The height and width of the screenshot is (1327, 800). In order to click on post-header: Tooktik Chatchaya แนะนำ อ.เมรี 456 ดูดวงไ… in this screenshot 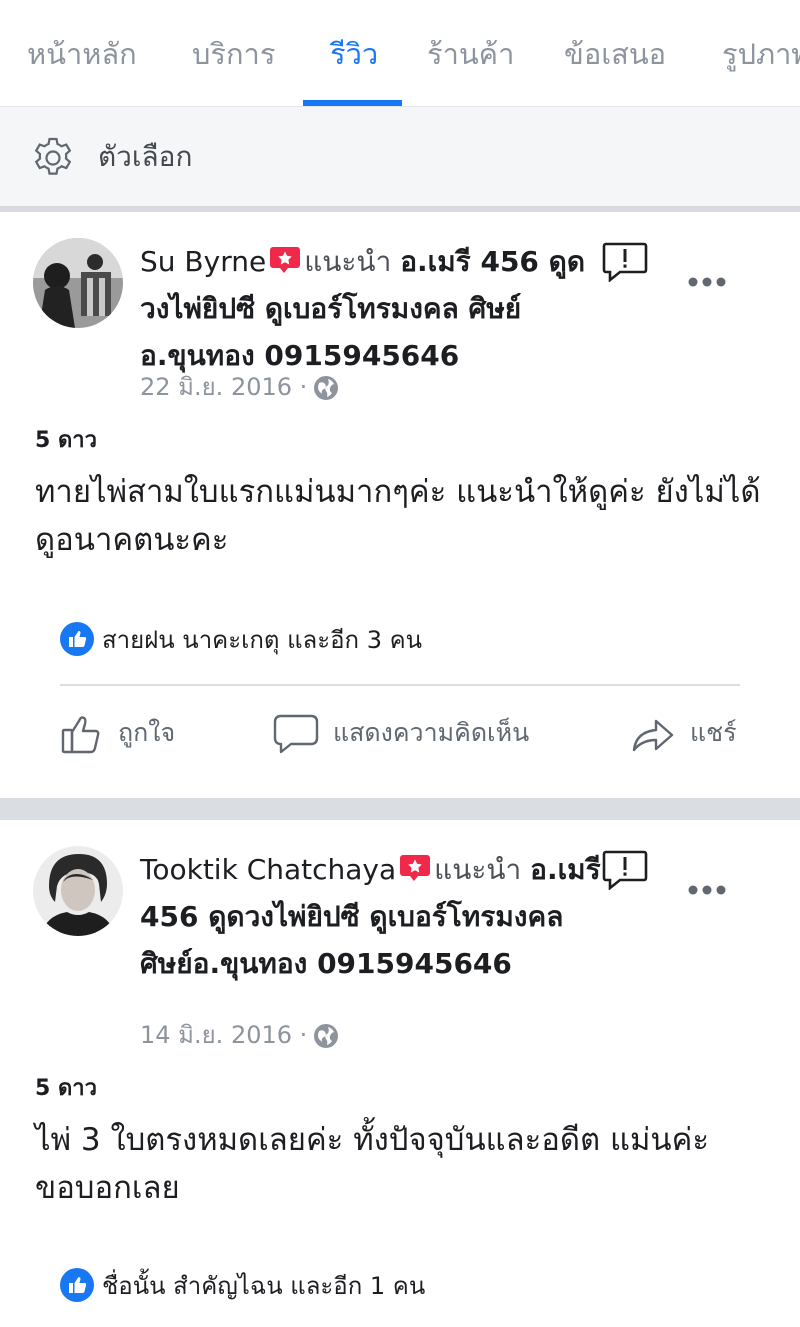, I will do `click(375, 916)`.